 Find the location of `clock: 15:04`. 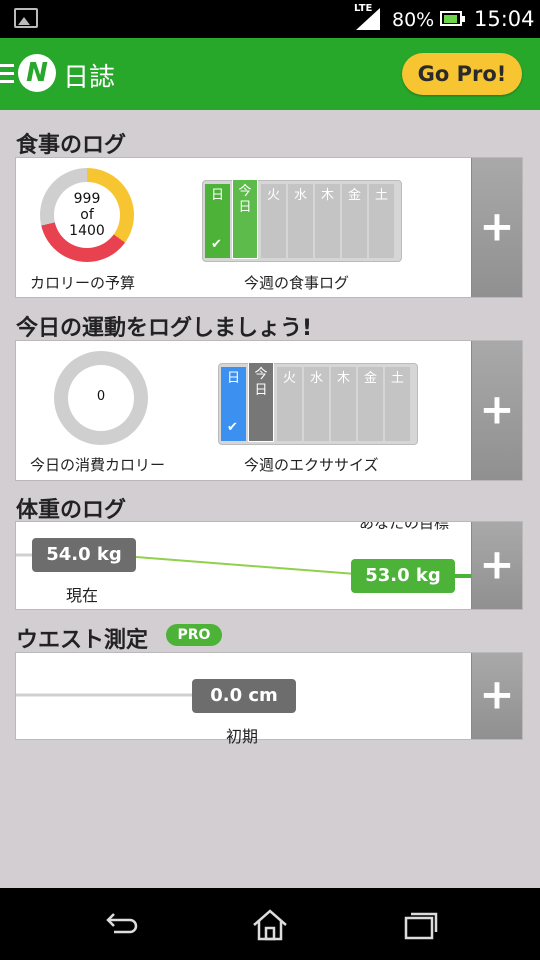

clock: 15:04 is located at coordinates (504, 19).